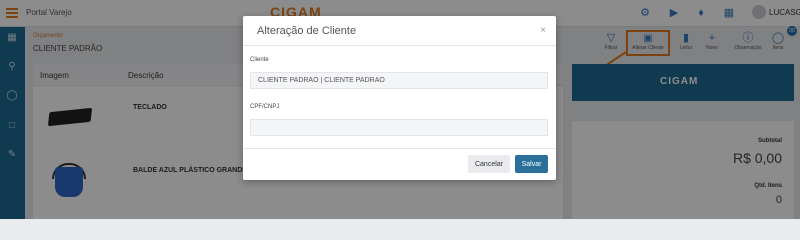  I want to click on close-icon: ×, so click(543, 30).